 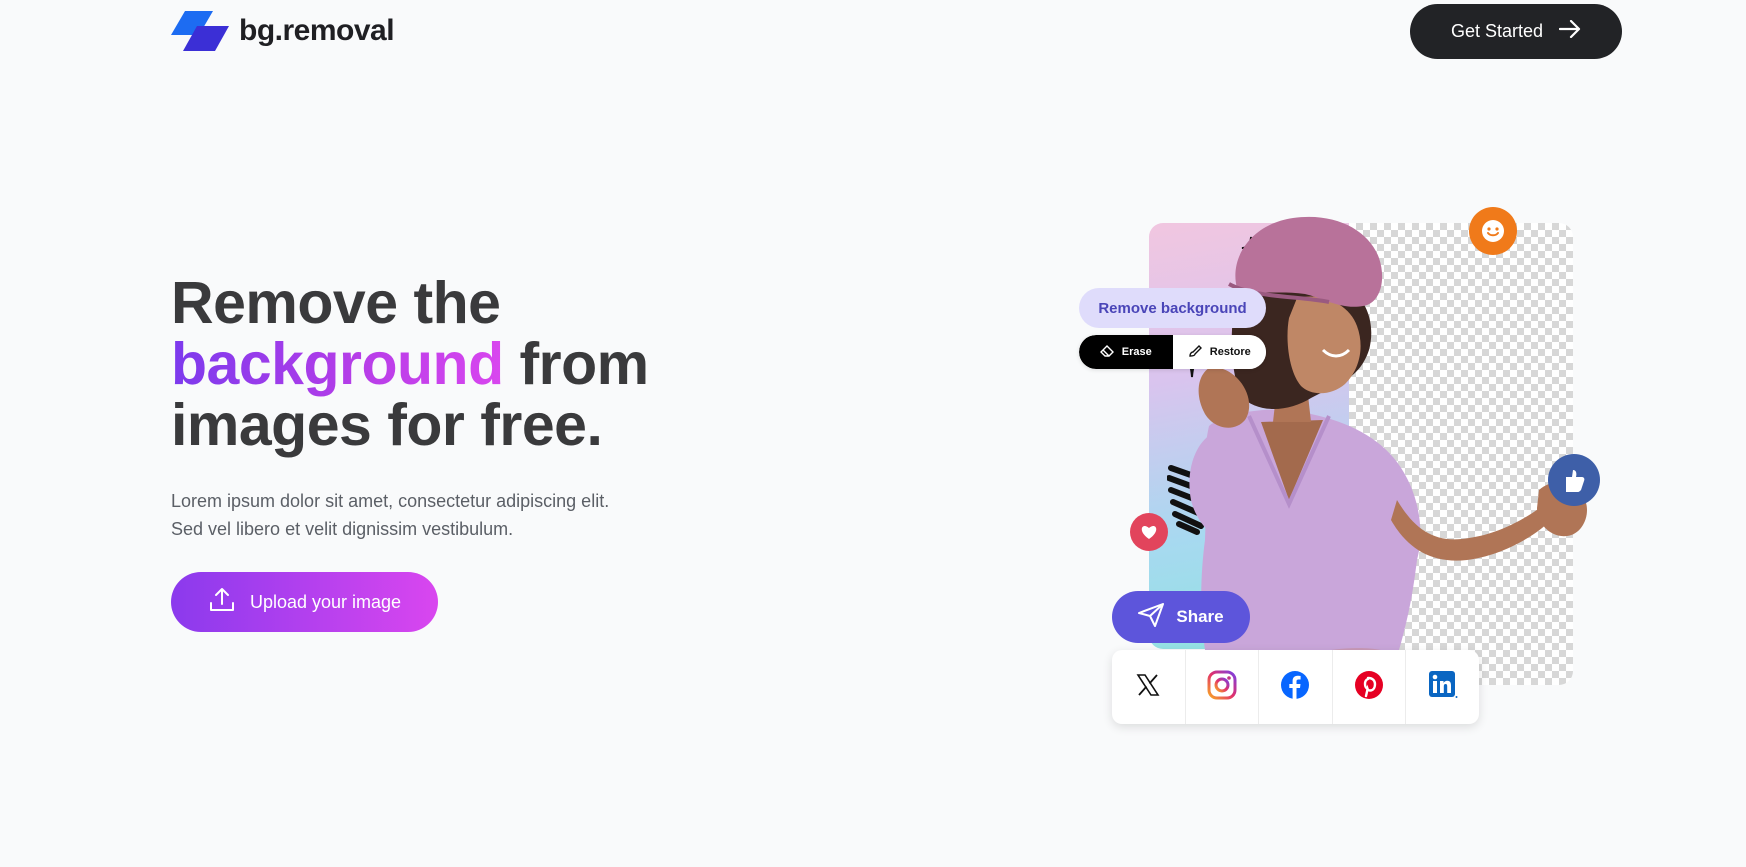 I want to click on x-icon, so click(x=1148, y=687).